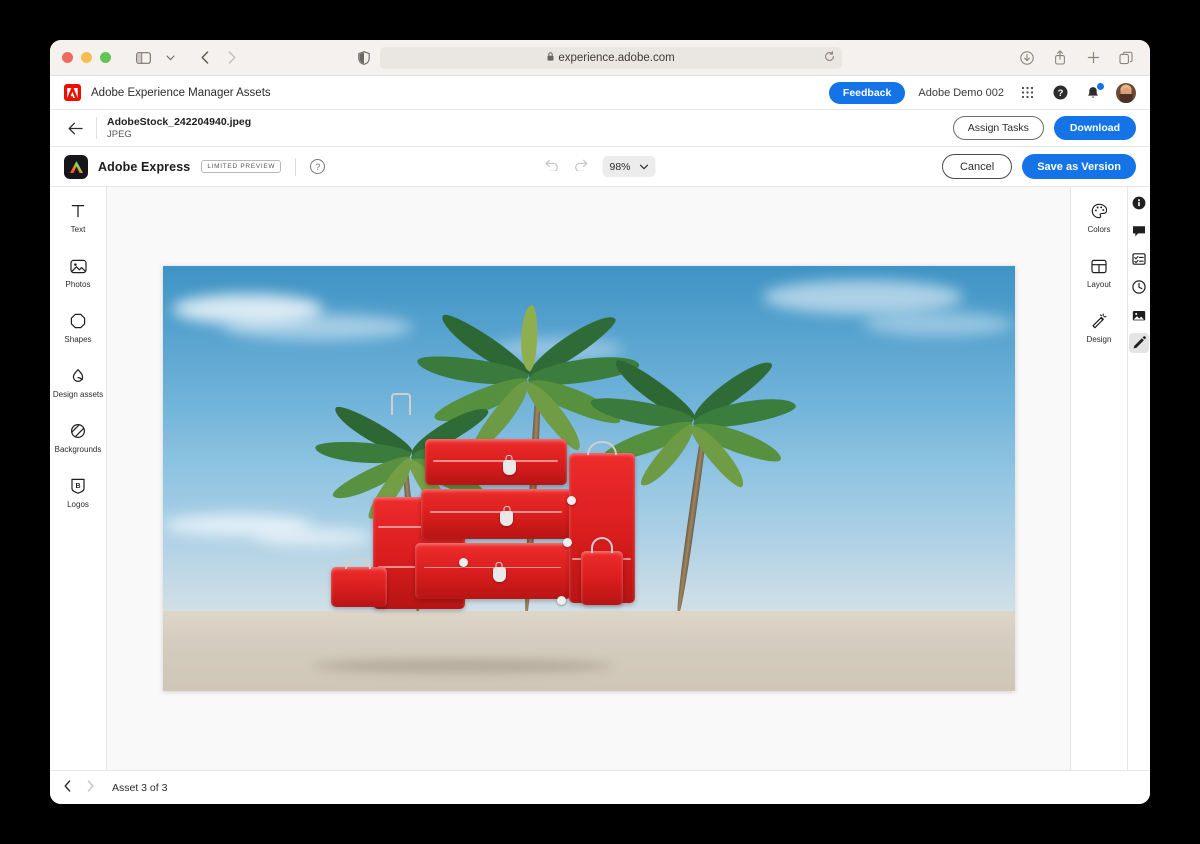 The image size is (1200, 844). Describe the element at coordinates (67, 57) in the screenshot. I see `close-window-button` at that location.